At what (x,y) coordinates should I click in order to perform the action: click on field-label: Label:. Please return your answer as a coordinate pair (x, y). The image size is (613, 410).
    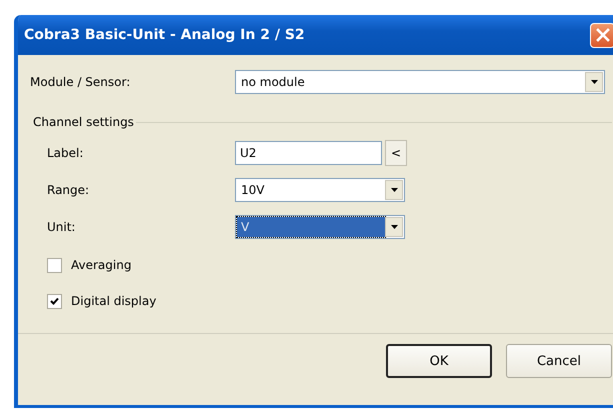
    Looking at the image, I should click on (65, 153).